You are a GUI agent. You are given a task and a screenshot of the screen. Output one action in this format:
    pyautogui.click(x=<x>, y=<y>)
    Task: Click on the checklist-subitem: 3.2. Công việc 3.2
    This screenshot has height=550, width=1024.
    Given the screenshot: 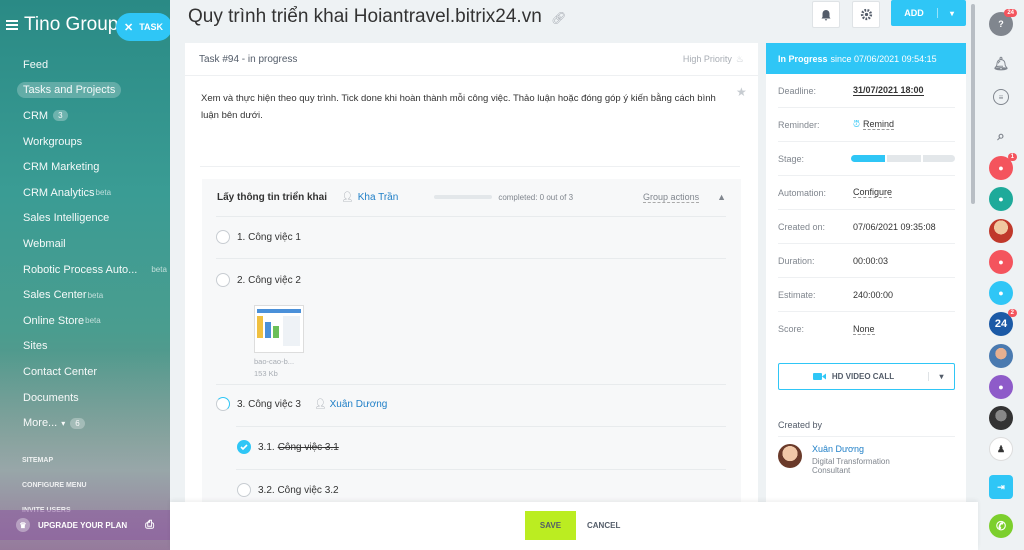 What is the action you would take?
    pyautogui.click(x=288, y=490)
    